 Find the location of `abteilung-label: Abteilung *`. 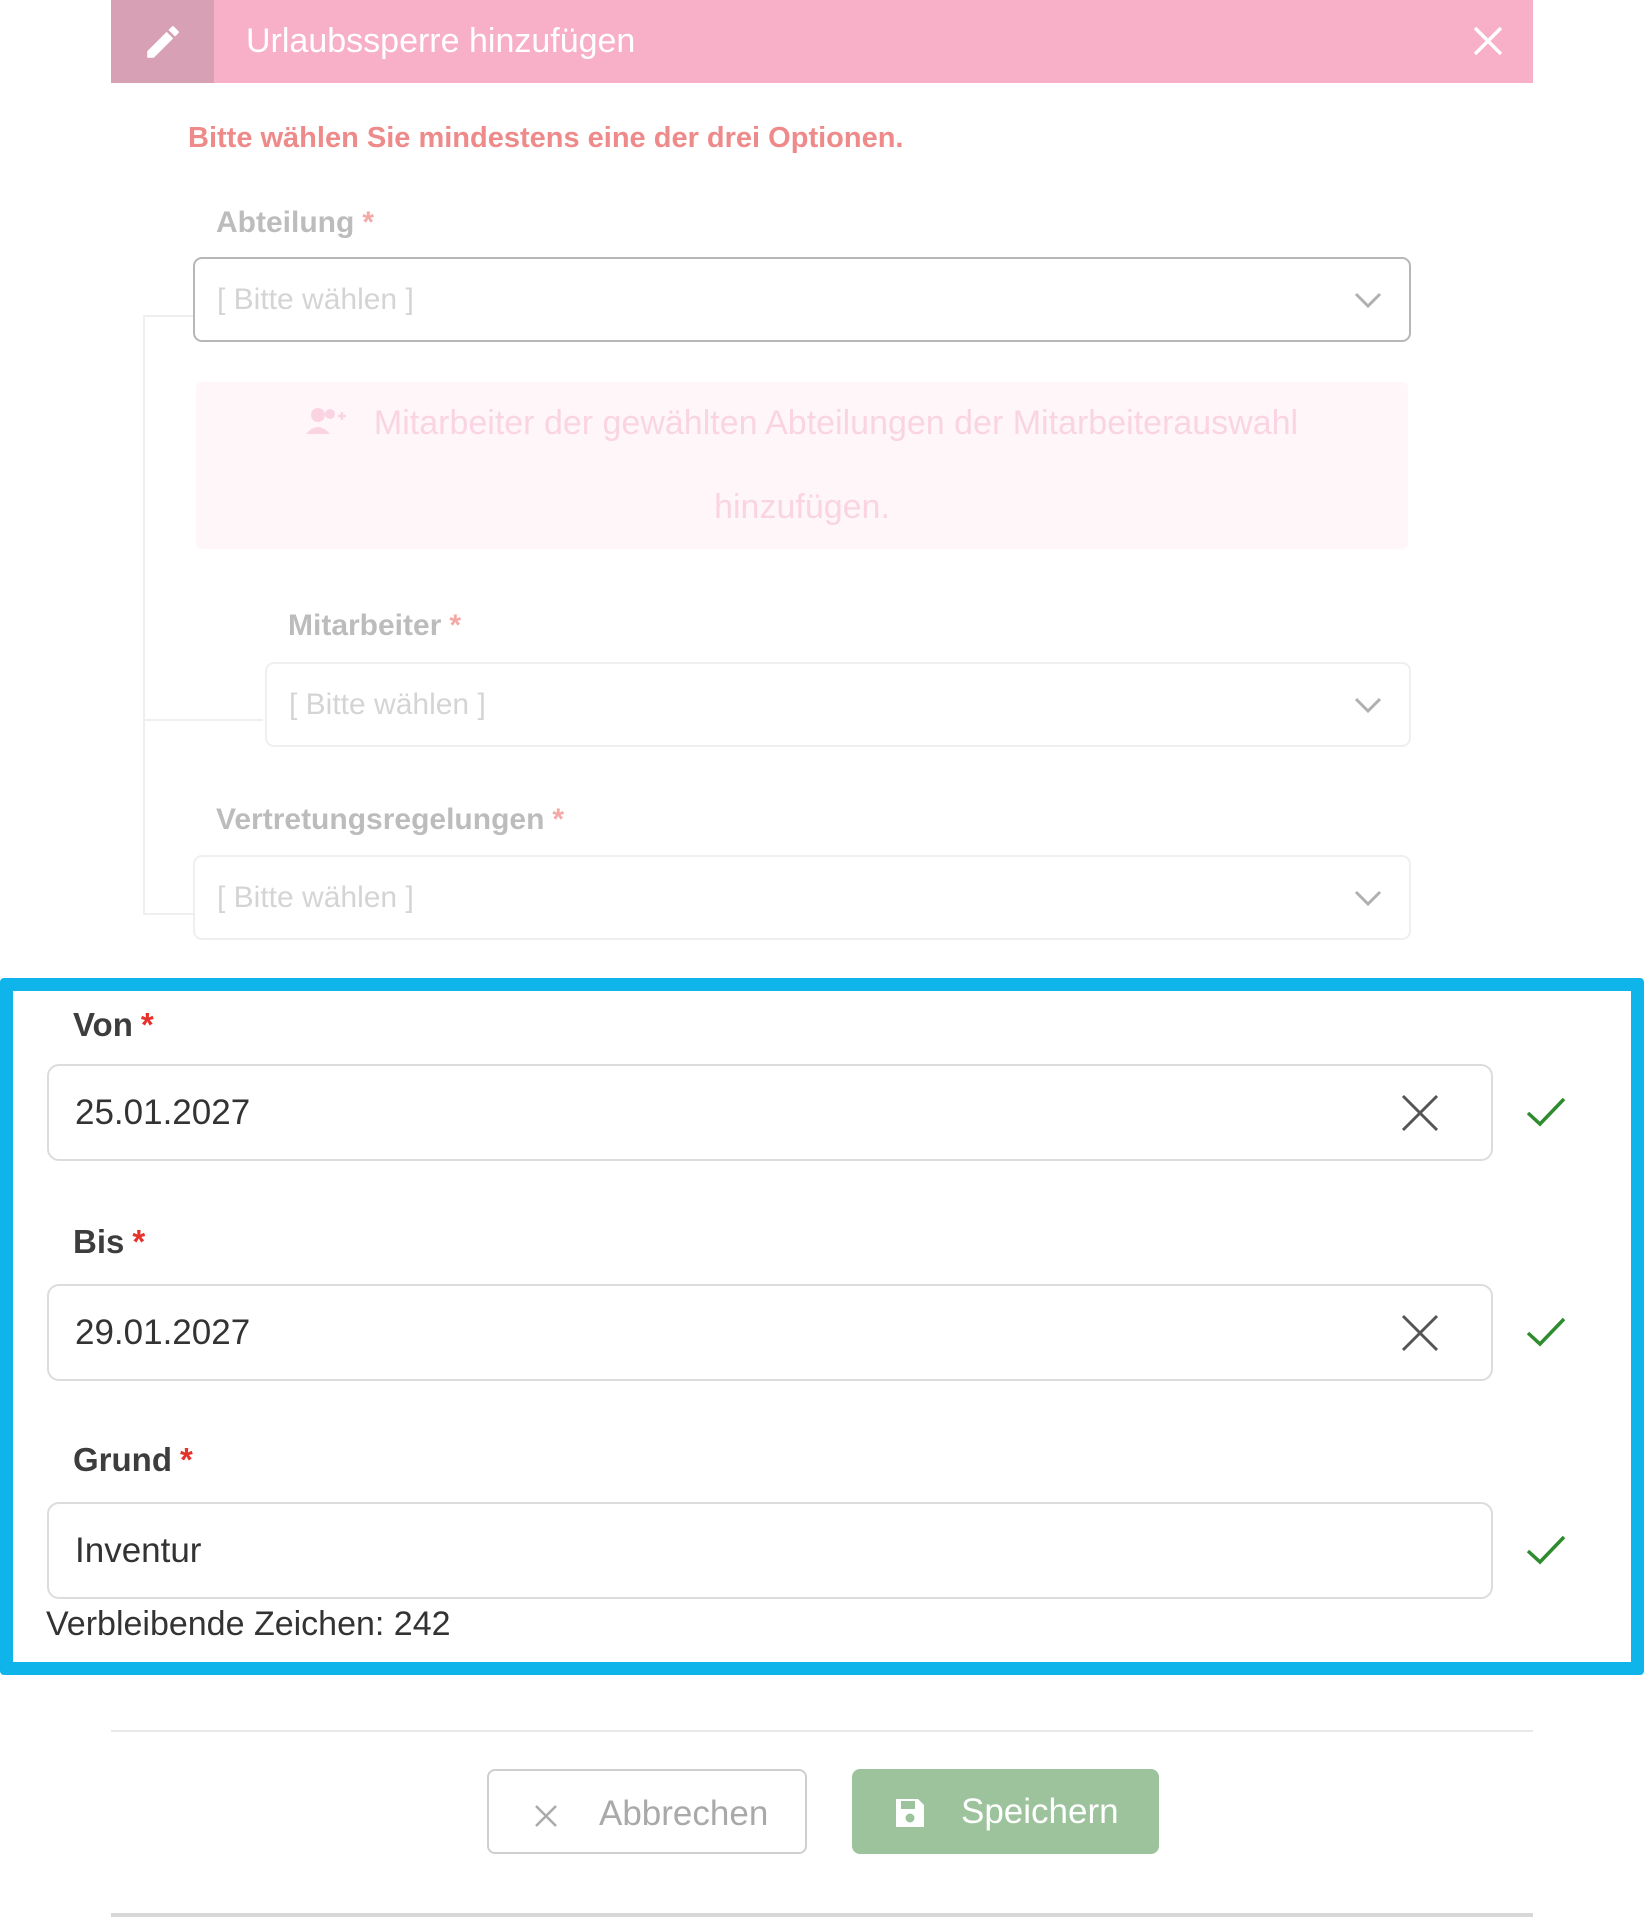

abteilung-label: Abteilung * is located at coordinates (295, 223).